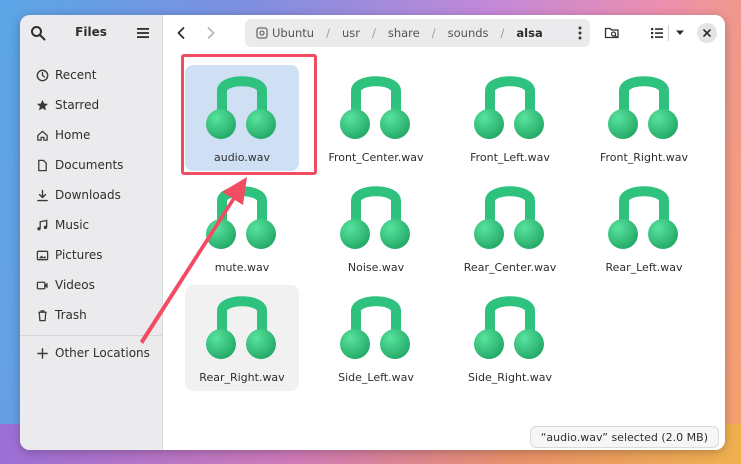  What do you see at coordinates (351, 33) in the screenshot?
I see `breadcrumb-usr: usr` at bounding box center [351, 33].